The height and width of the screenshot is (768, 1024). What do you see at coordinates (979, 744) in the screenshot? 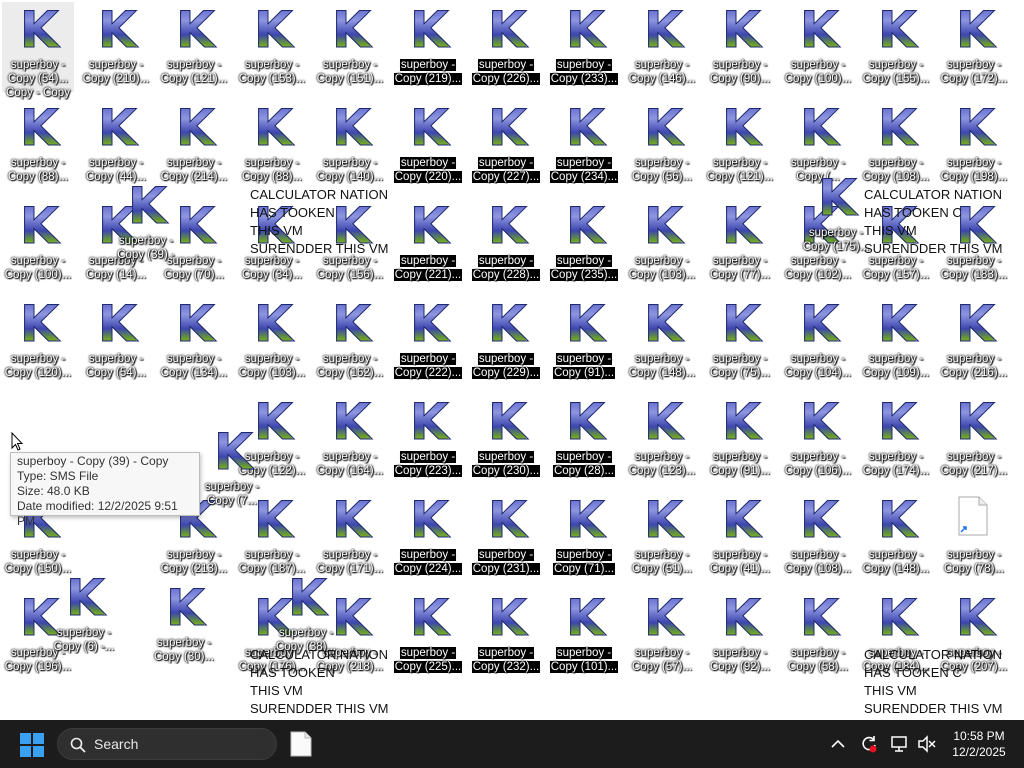
I see `taskbar-clock: 10:58 PM 12/2/2025` at bounding box center [979, 744].